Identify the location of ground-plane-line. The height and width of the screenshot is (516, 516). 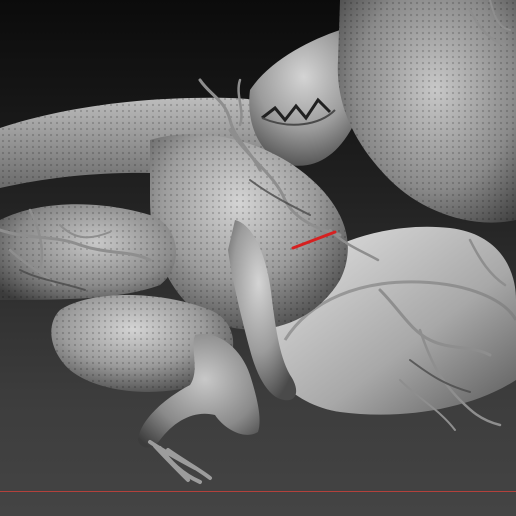
(258, 491).